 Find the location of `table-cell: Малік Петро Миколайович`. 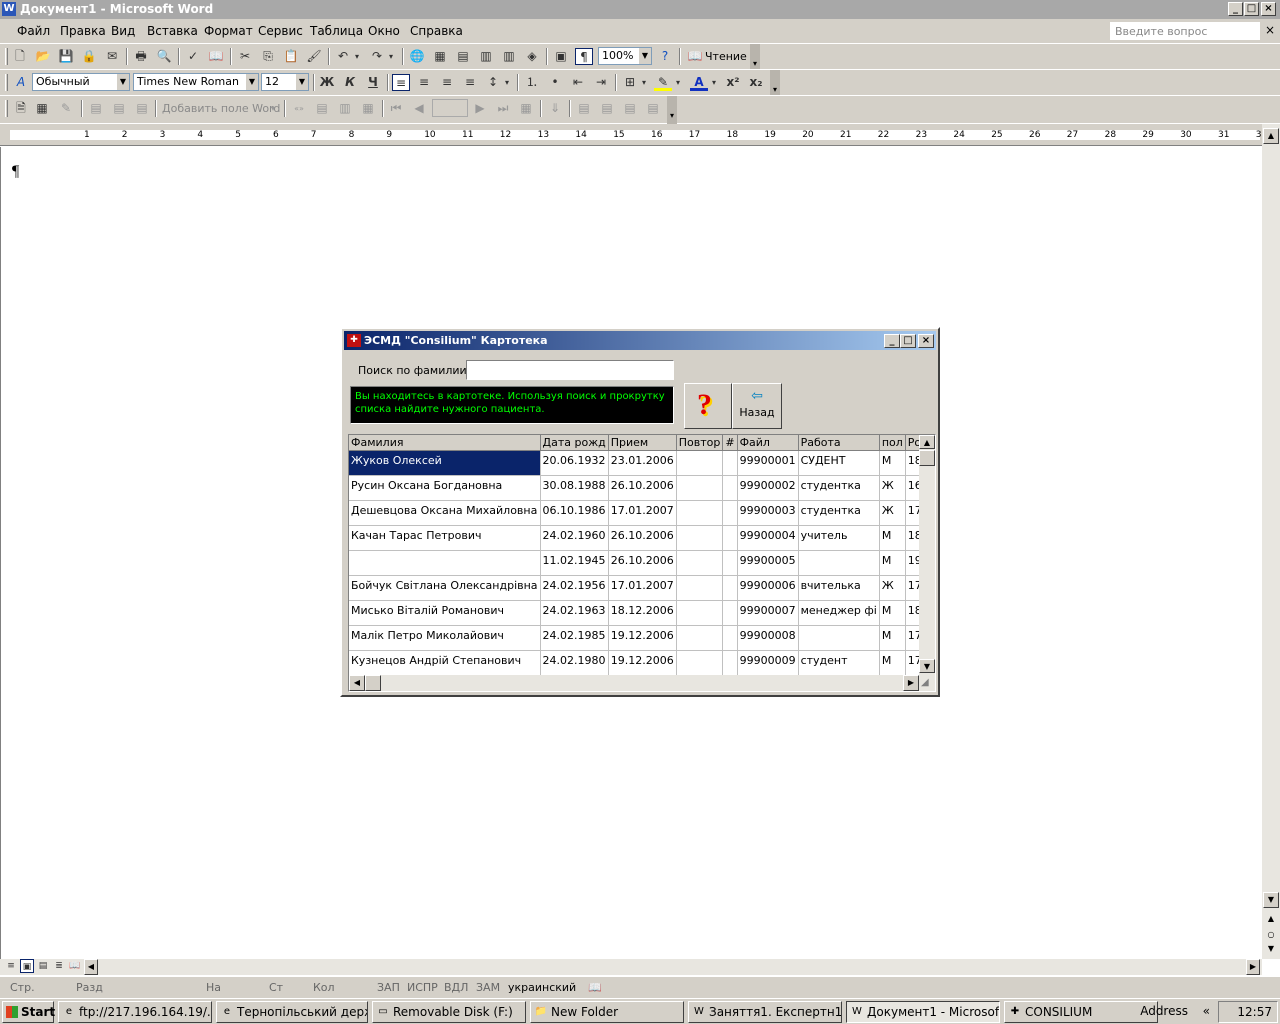

table-cell: Малік Петро Миколайович is located at coordinates (445, 638).